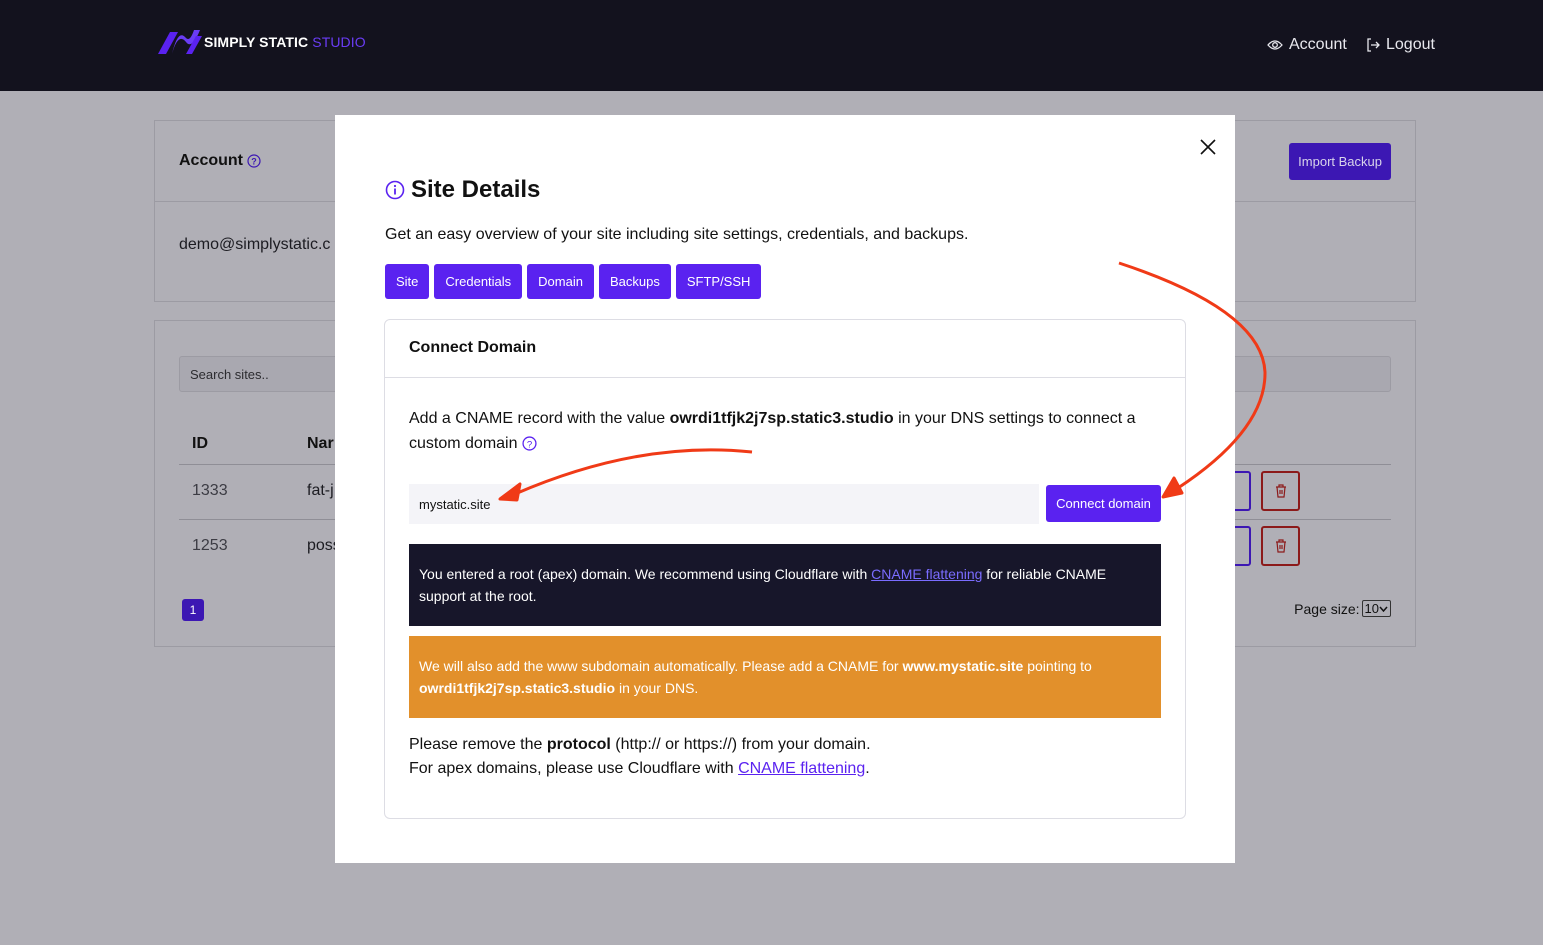 The width and height of the screenshot is (1543, 945). What do you see at coordinates (781, 418) in the screenshot?
I see `cname-value: owrdi1tfjk2j7sp.static3.studio` at bounding box center [781, 418].